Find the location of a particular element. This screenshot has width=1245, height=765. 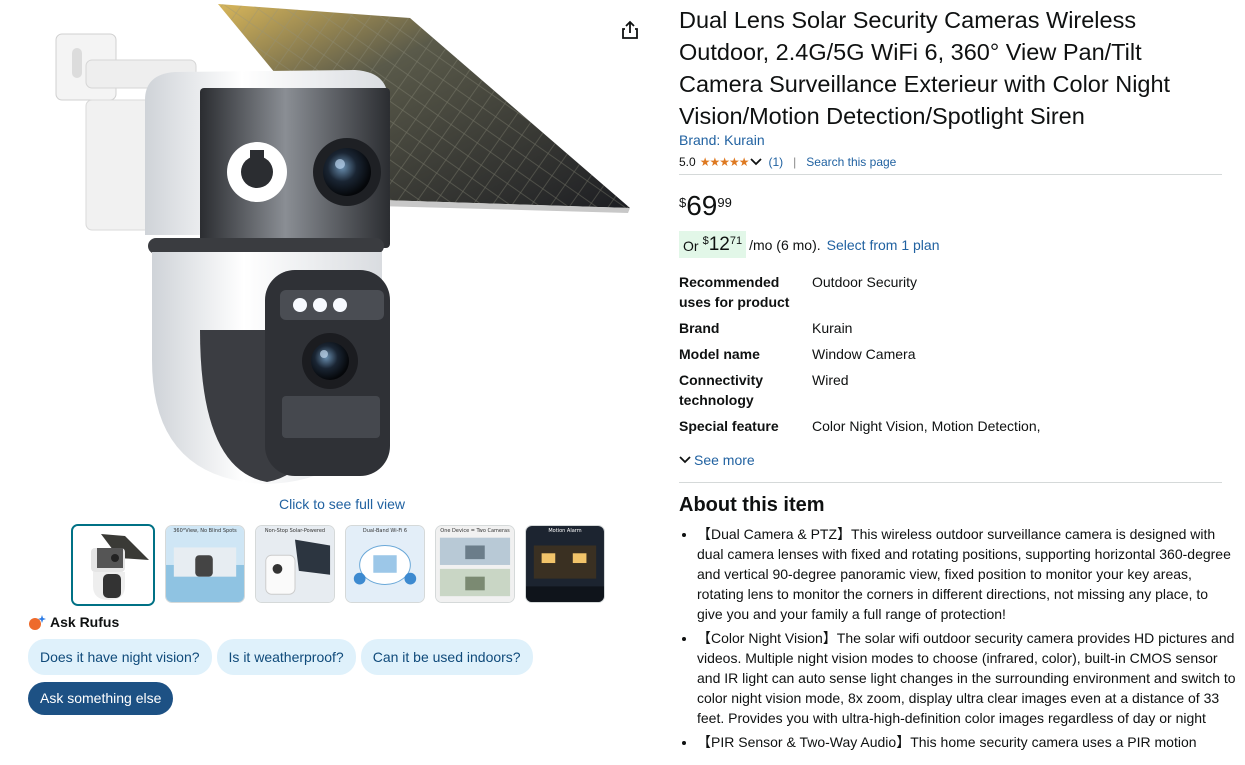

thumbnail-caption: Dual-Band Wi-Fi 6 is located at coordinates (385, 531).